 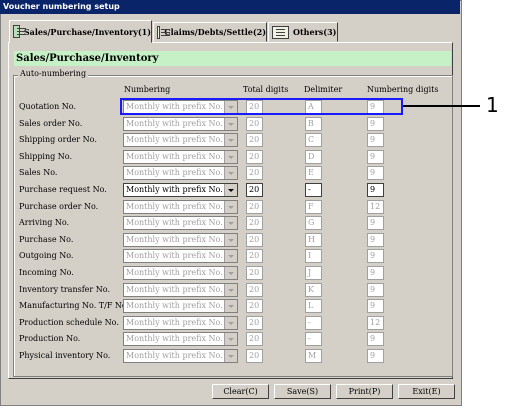 What do you see at coordinates (302, 391) in the screenshot?
I see `save-button: Save(S)` at bounding box center [302, 391].